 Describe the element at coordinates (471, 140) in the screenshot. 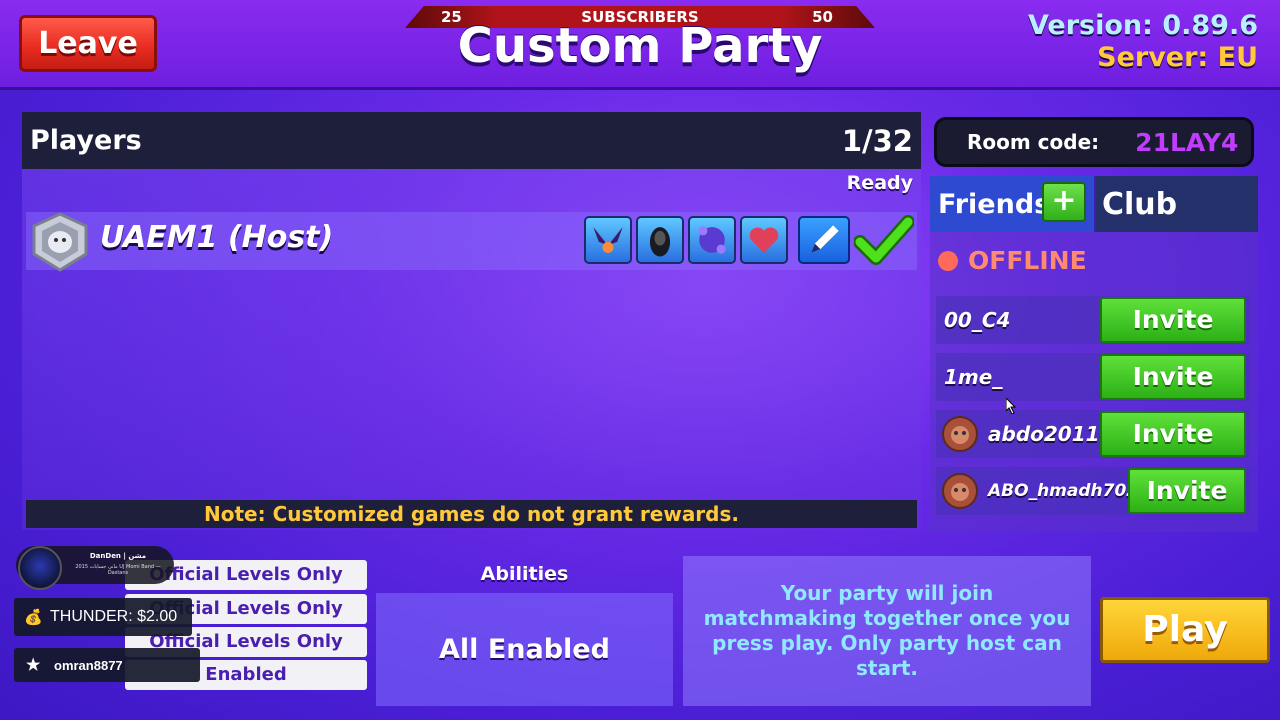

I see `players-header: Players 1/32` at that location.